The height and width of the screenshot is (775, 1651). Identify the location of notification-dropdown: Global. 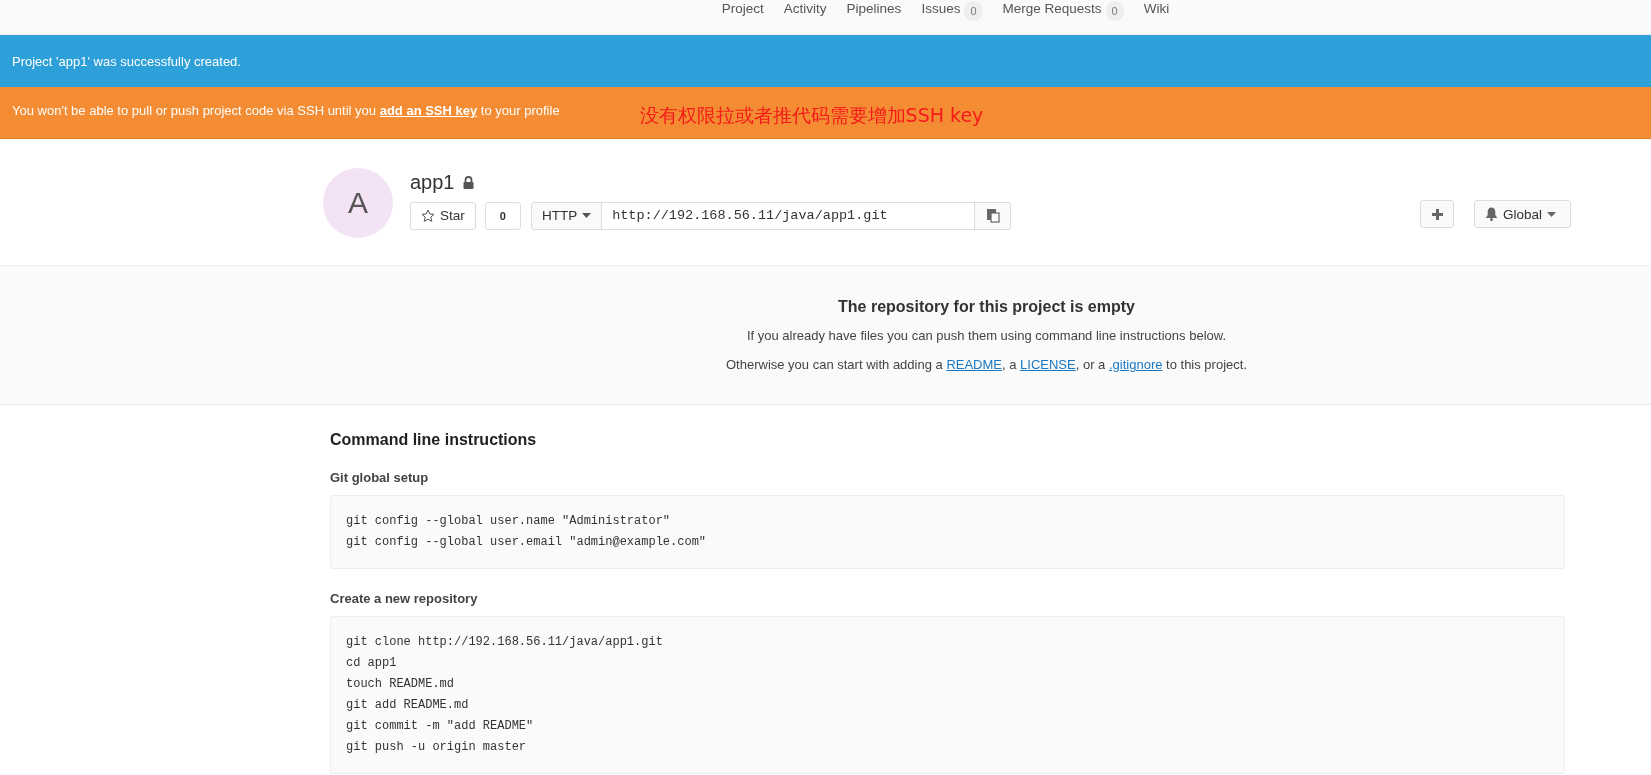
(1522, 214).